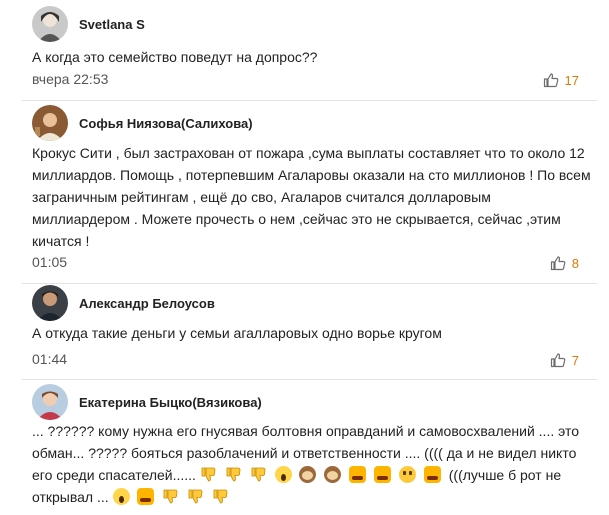 This screenshot has width=609, height=515. Describe the element at coordinates (571, 80) in the screenshot. I see `like-count: 17` at that location.